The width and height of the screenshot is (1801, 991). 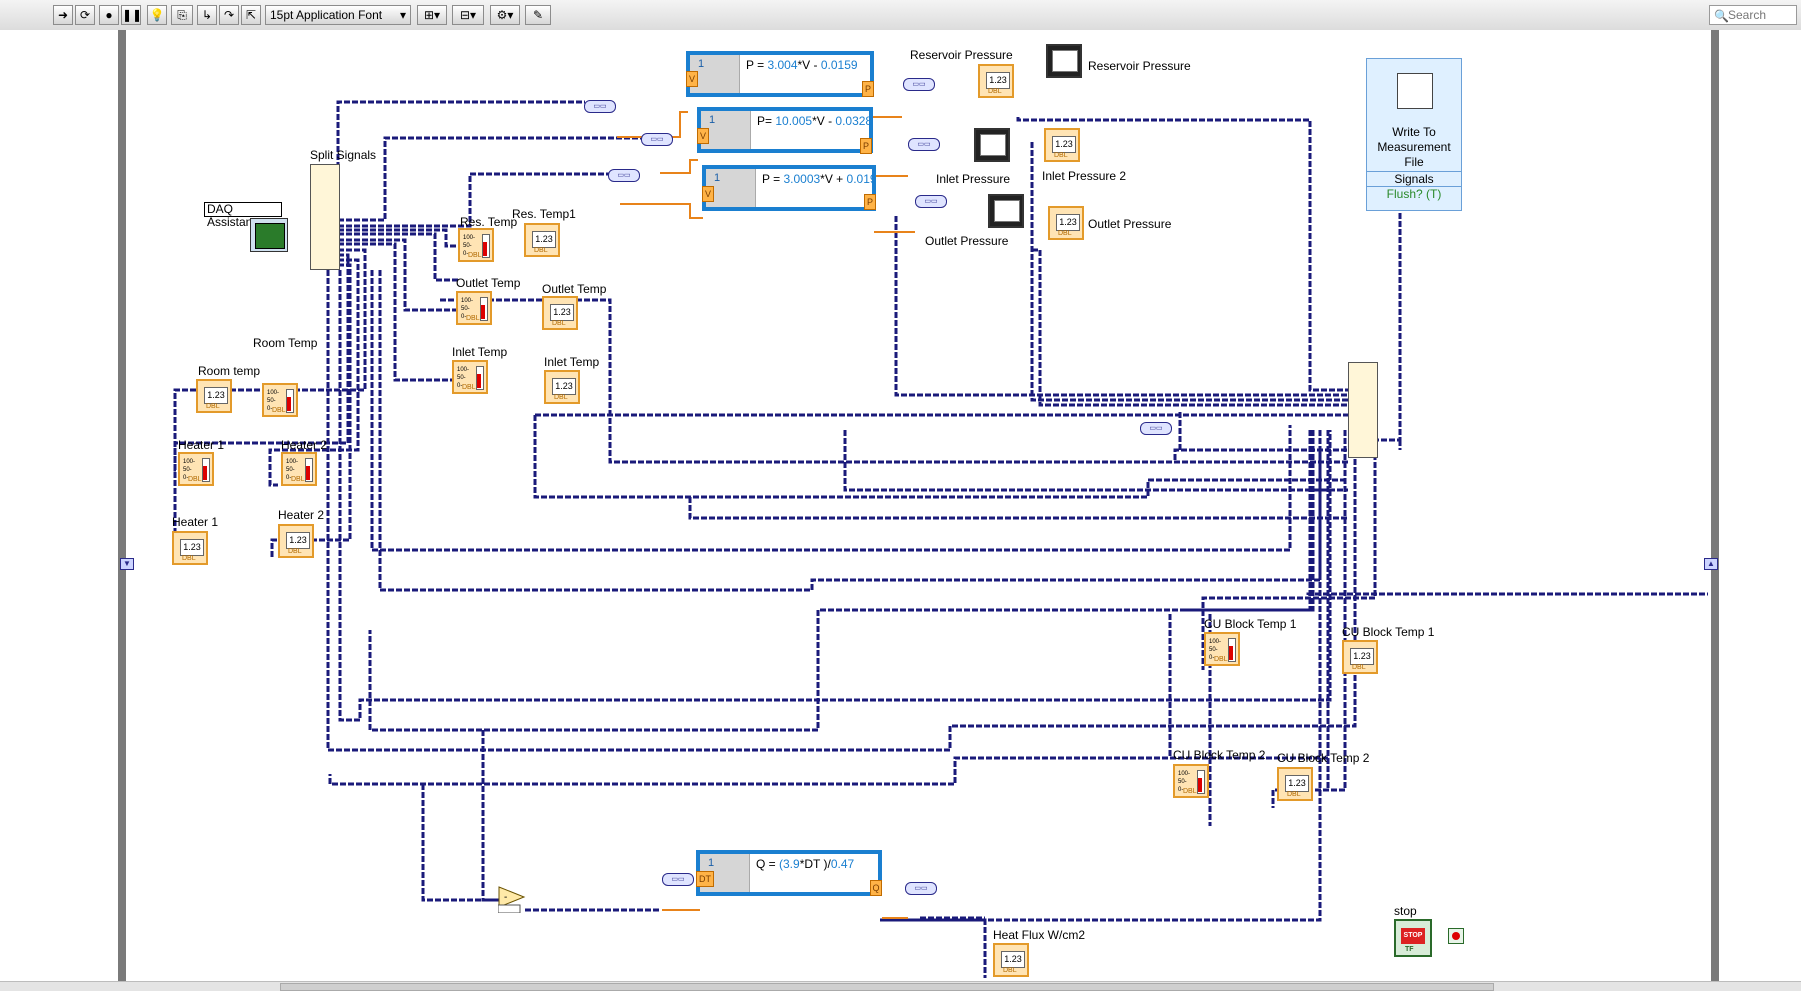 What do you see at coordinates (195, 522) in the screenshot?
I see `heater1-num-label: Heater 1` at bounding box center [195, 522].